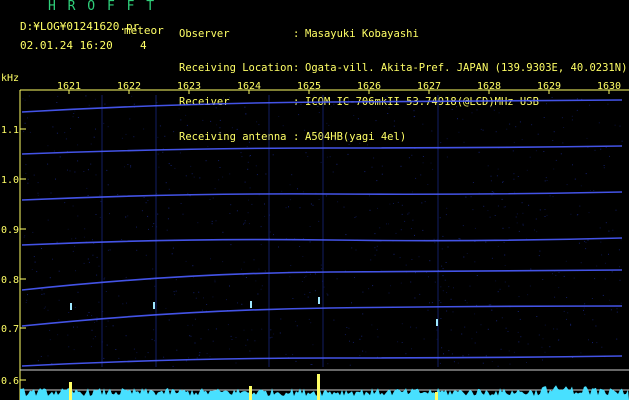 Image resolution: width=629 pixels, height=400 pixels. What do you see at coordinates (489, 86) in the screenshot?
I see `x-tick-label: 1628` at bounding box center [489, 86].